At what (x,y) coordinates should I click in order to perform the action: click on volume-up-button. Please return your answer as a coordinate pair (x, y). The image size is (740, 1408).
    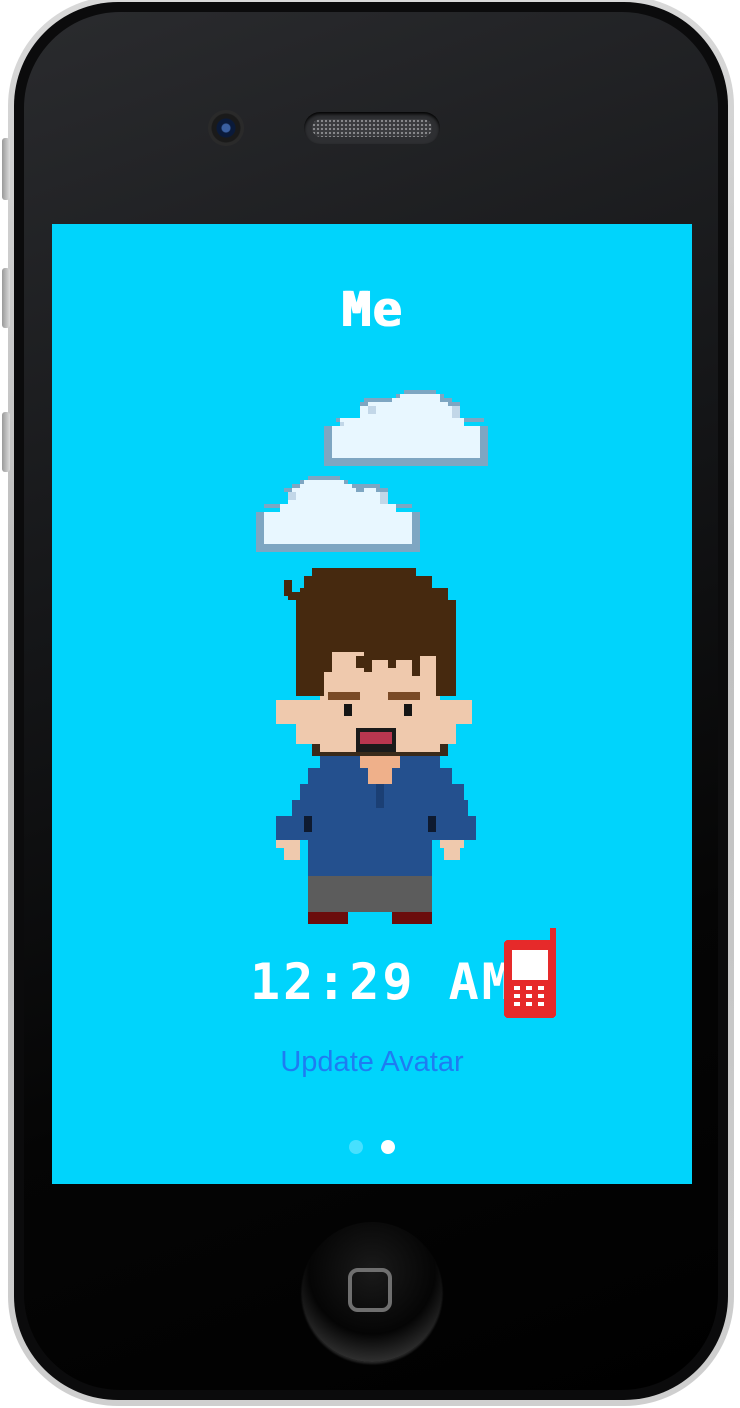
    Looking at the image, I should click on (6, 298).